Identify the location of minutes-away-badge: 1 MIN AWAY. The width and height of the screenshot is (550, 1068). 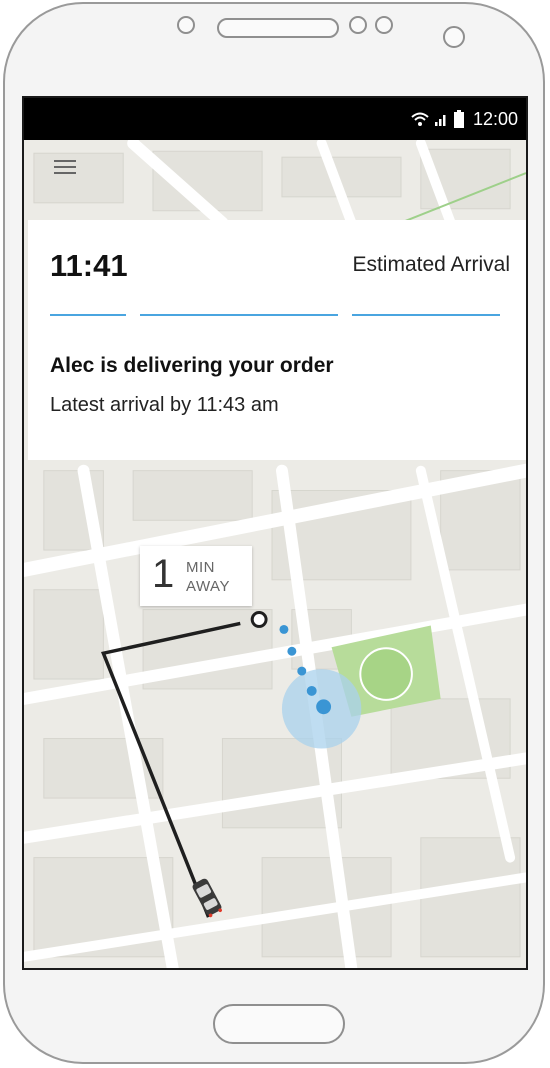
(196, 576).